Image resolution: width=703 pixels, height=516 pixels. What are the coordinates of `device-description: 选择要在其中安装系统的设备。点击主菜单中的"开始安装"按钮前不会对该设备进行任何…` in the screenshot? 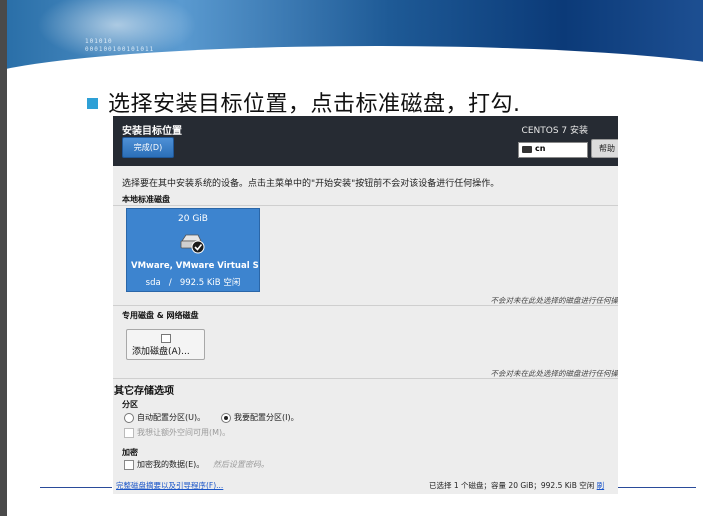 It's located at (311, 184).